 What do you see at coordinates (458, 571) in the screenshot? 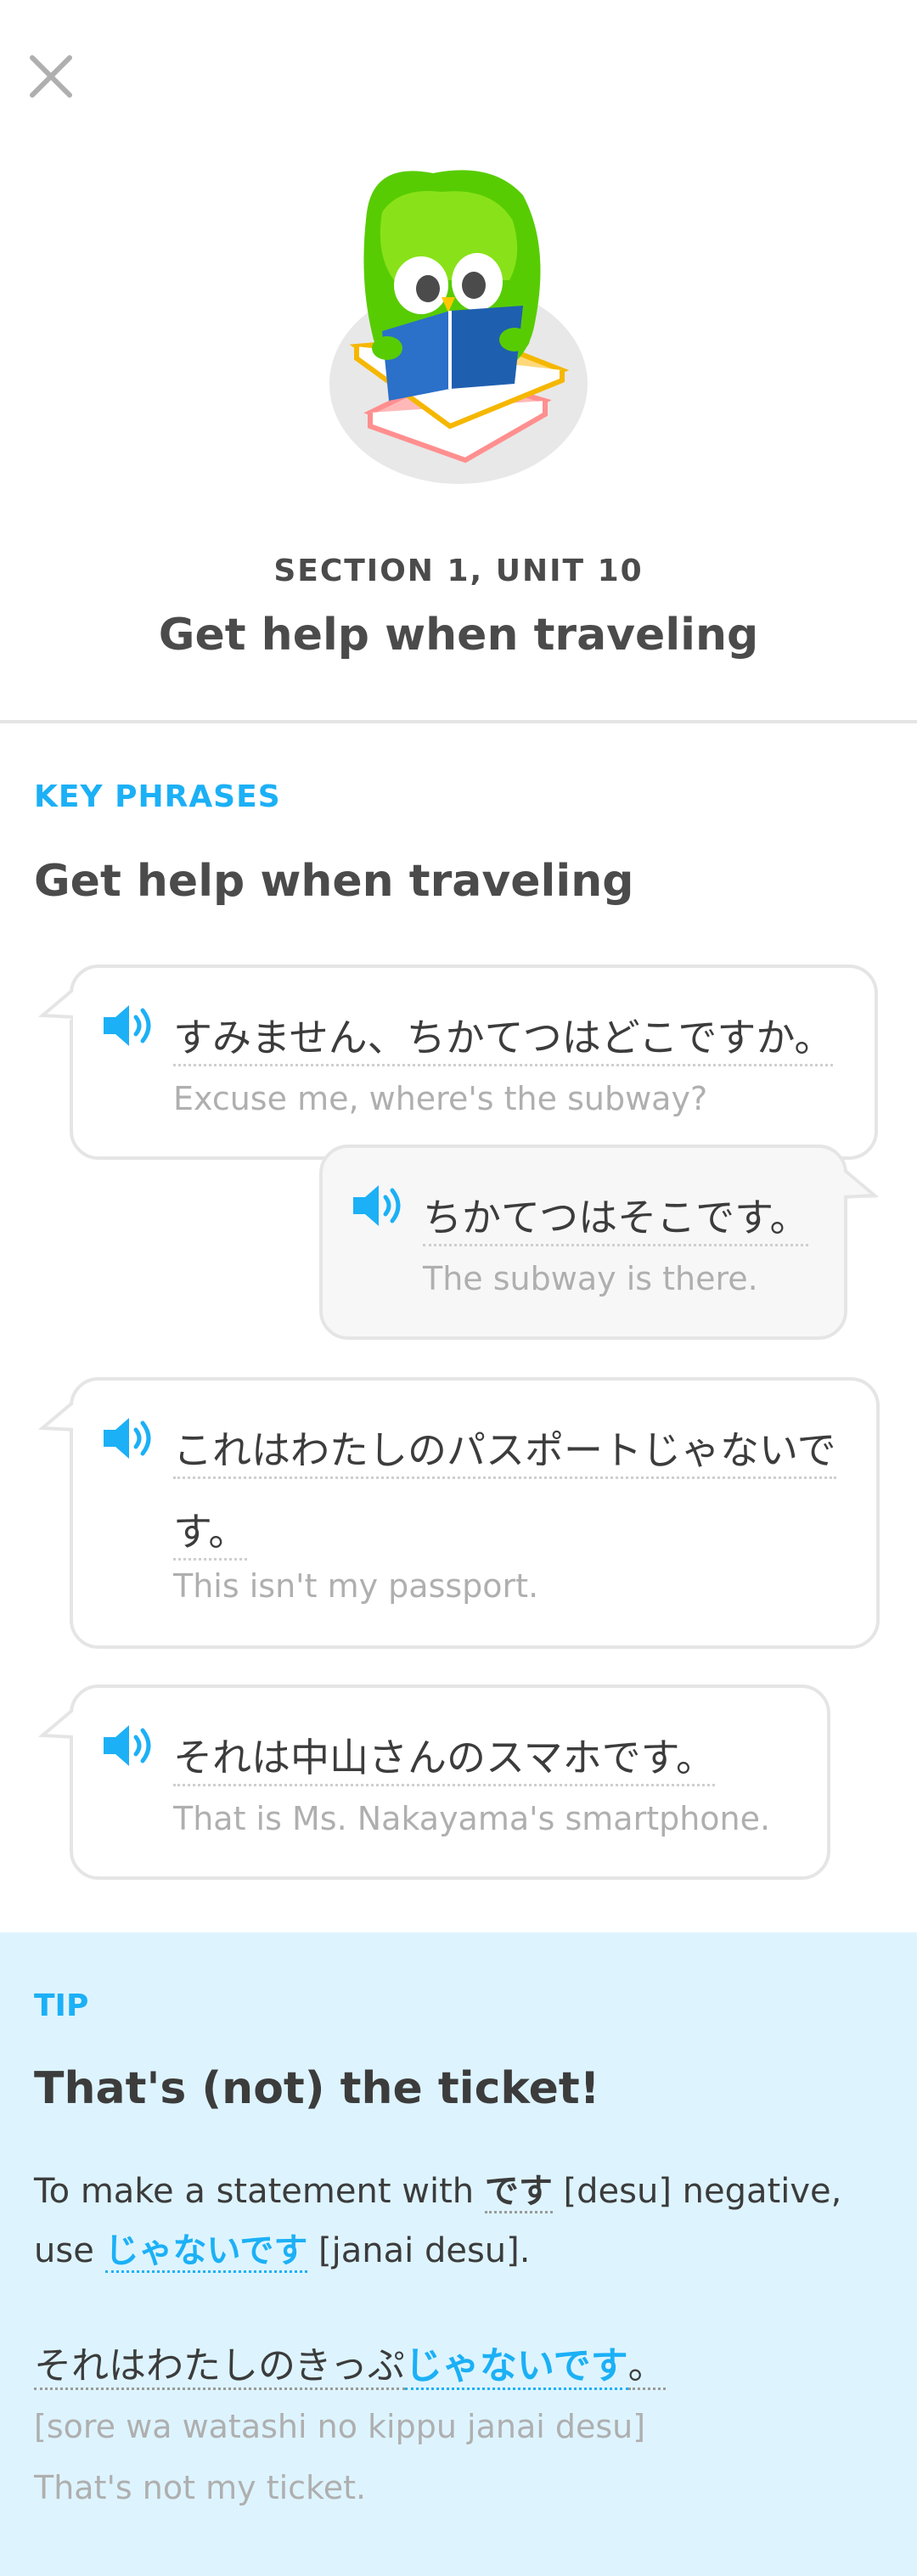
I see `section-label: SECTION 1, UNIT 10` at bounding box center [458, 571].